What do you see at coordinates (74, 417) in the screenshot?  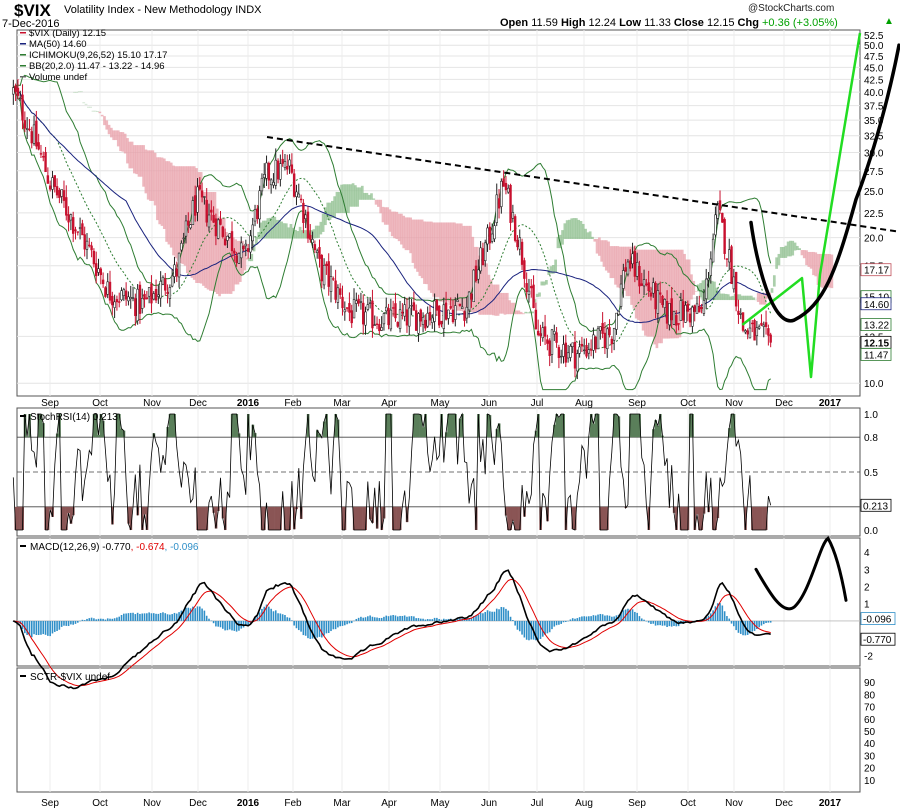 I see `stochrsi-legend: StochRSI(14) 0.213` at bounding box center [74, 417].